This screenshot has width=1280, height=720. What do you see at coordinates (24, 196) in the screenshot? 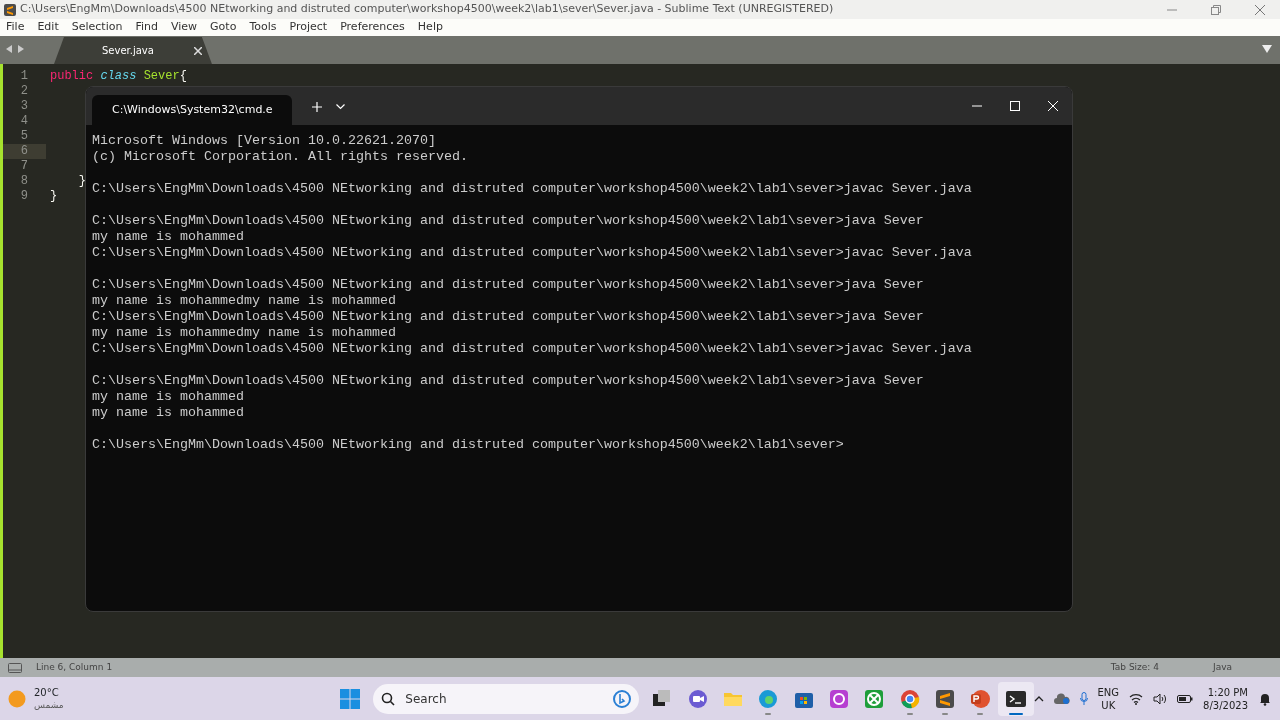
I see `line-number: 9` at bounding box center [24, 196].